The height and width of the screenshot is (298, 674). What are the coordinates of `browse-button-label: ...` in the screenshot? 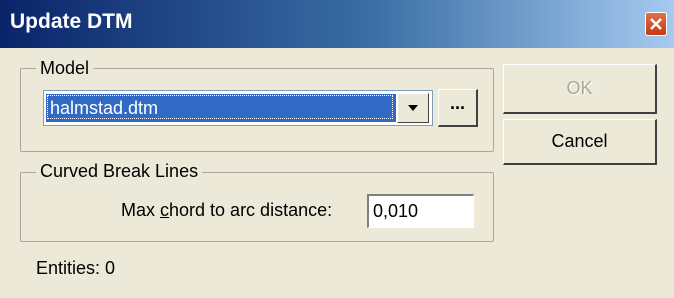 It's located at (457, 103).